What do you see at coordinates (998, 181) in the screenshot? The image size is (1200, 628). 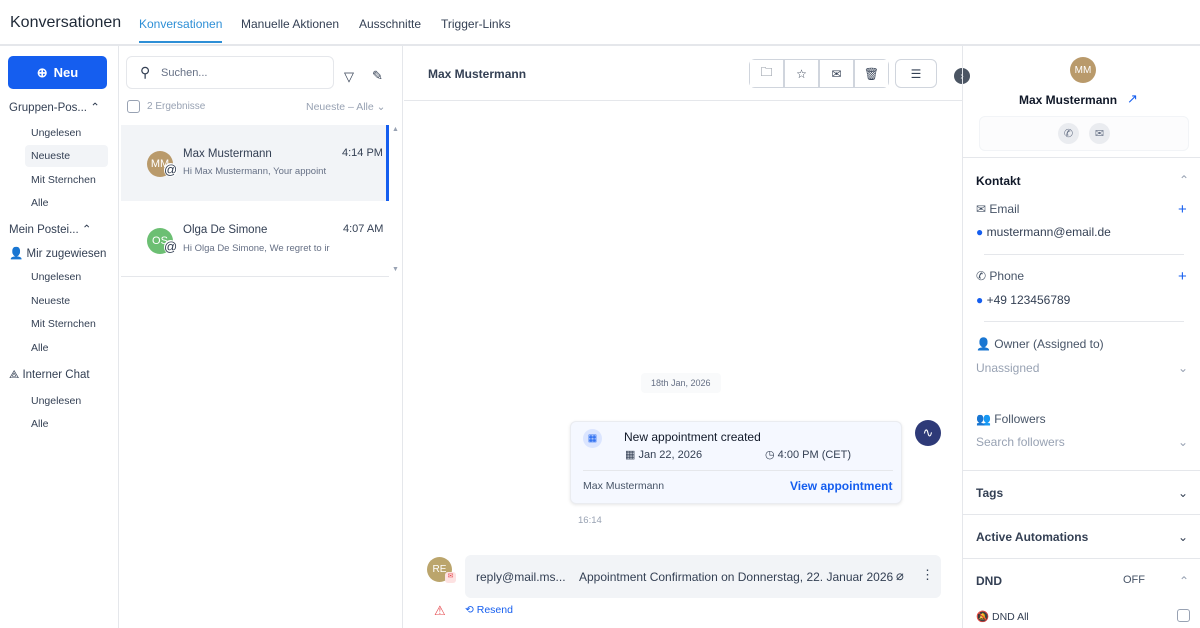 I see `contact-section-title: Kontakt` at bounding box center [998, 181].